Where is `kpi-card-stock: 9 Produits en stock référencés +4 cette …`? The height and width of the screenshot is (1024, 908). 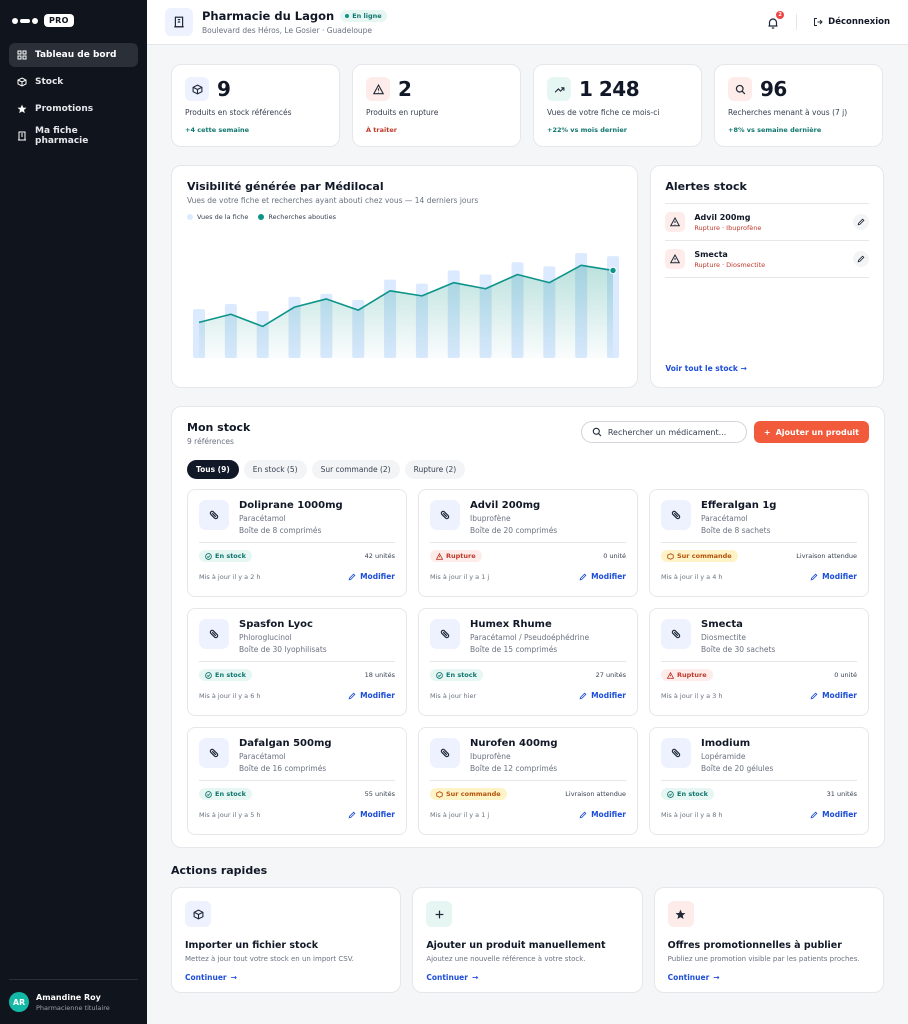 kpi-card-stock: 9 Produits en stock référencés +4 cette … is located at coordinates (255, 105).